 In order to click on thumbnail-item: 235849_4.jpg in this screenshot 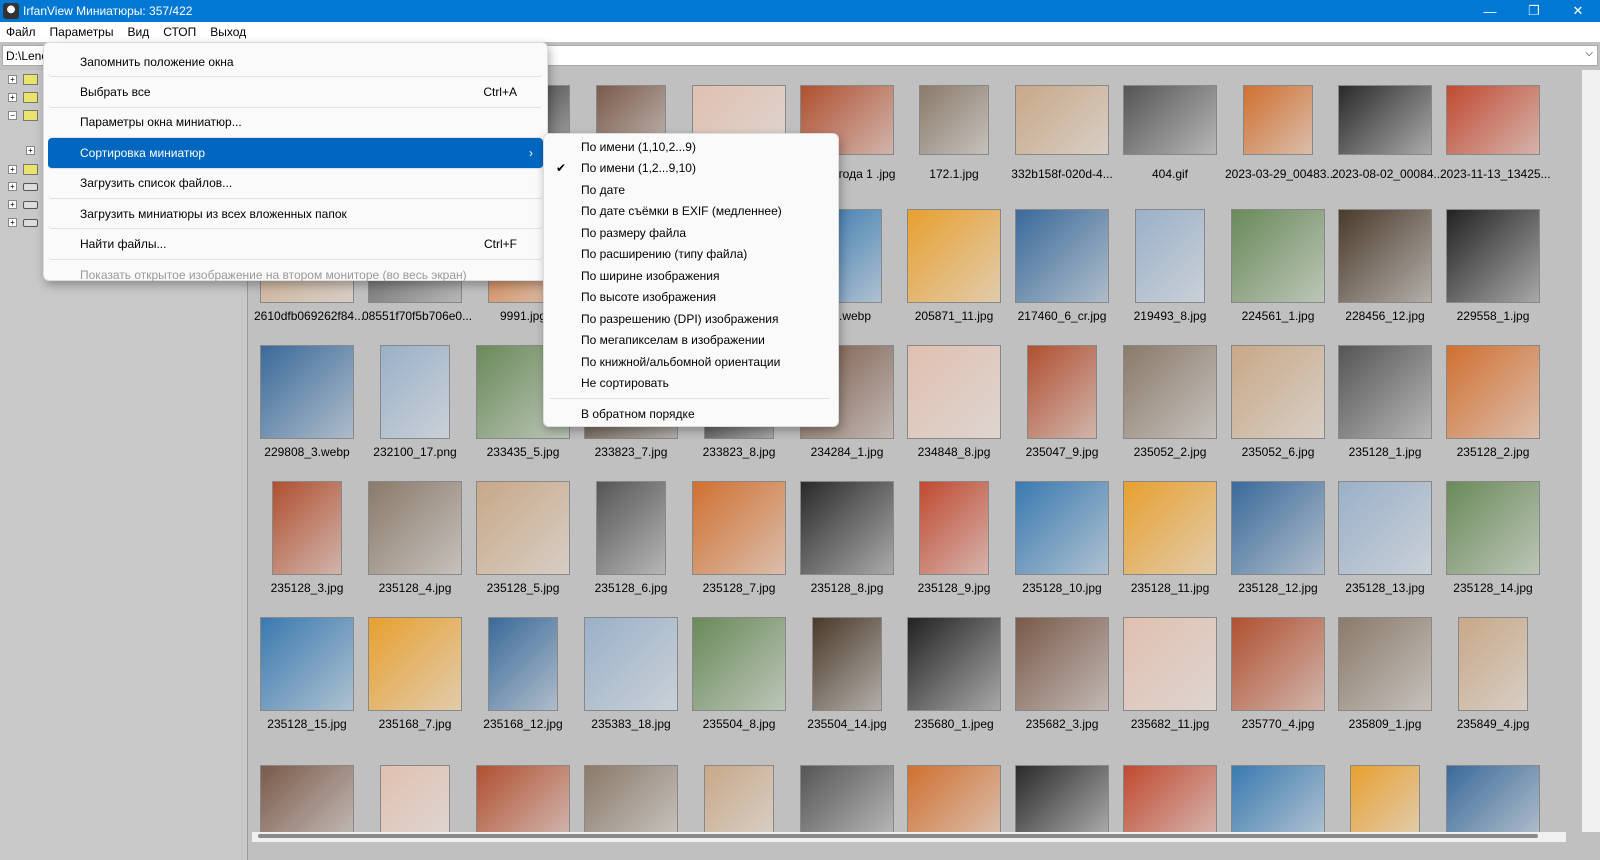, I will do `click(1493, 674)`.